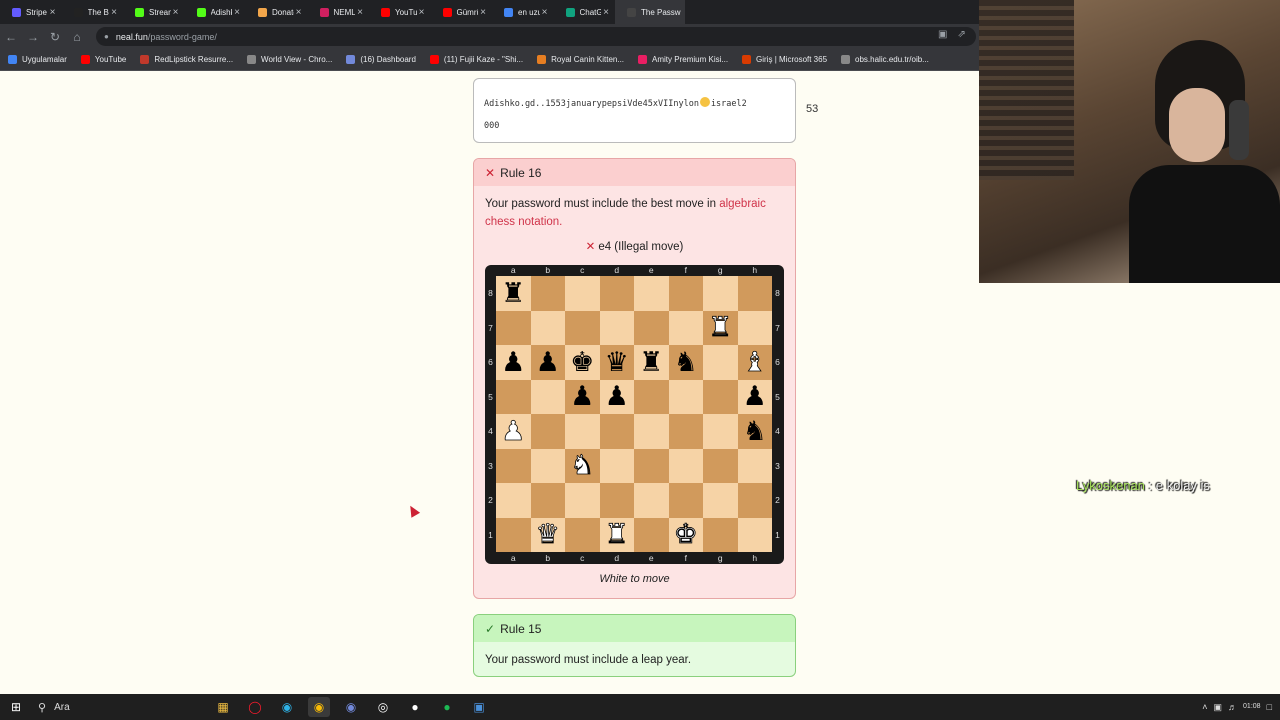 The image size is (1280, 720). Describe the element at coordinates (223, 707) in the screenshot. I see `file-explorer-icon: ▦` at that location.